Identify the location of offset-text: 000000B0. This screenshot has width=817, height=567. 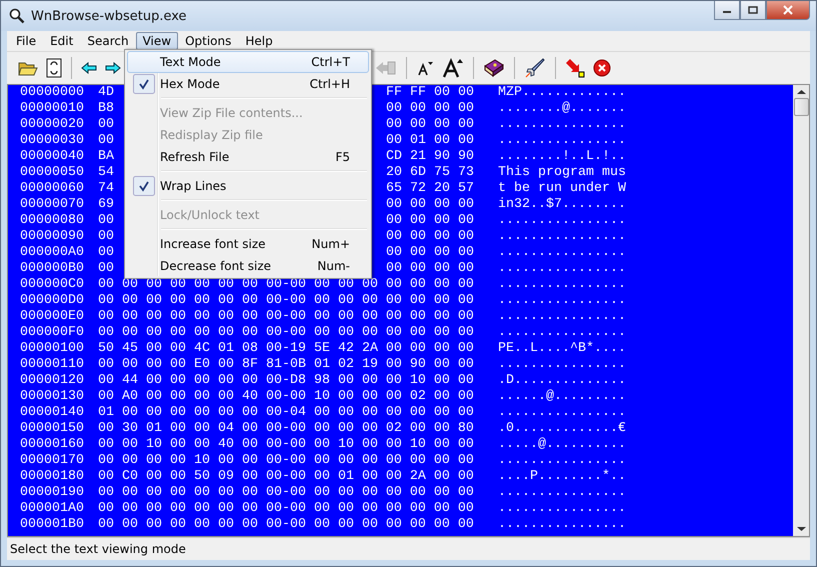
(52, 269).